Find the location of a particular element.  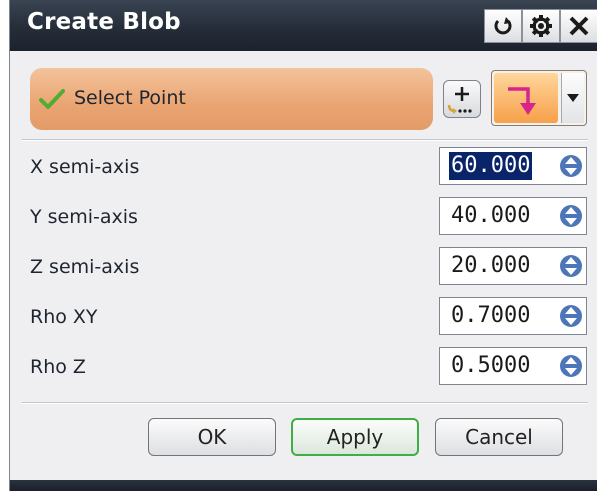

cancel-button: Cancel is located at coordinates (499, 437).